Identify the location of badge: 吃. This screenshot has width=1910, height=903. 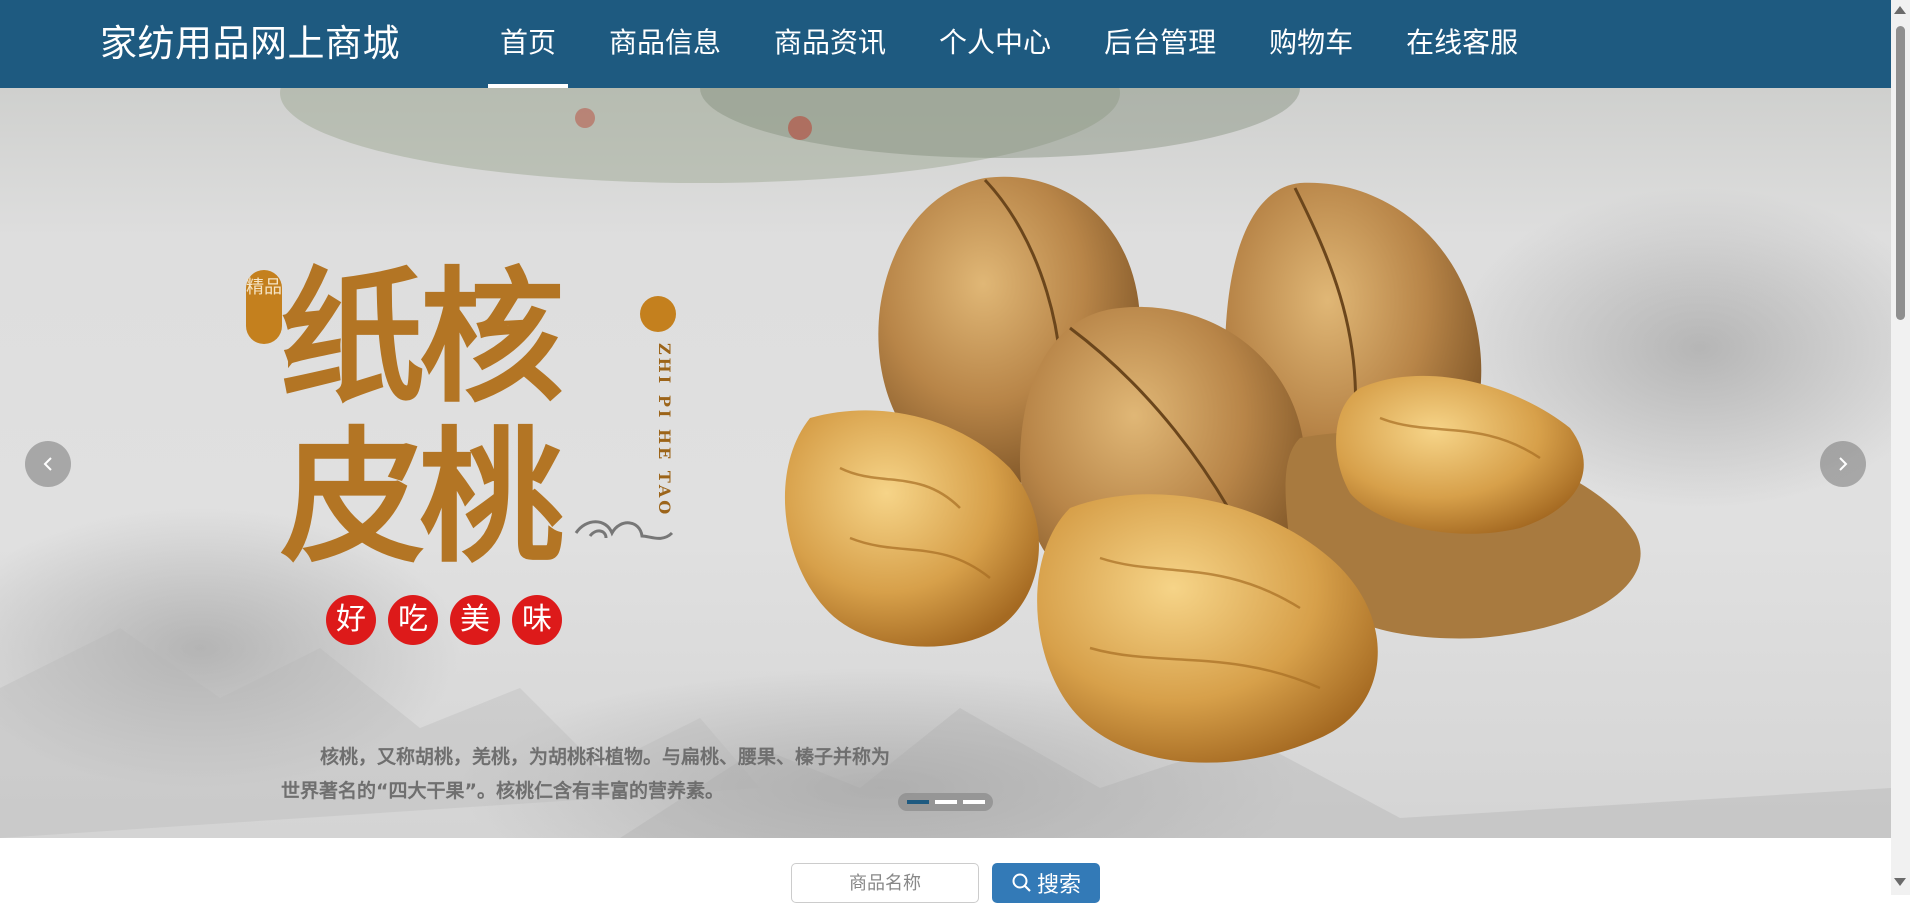
(413, 620).